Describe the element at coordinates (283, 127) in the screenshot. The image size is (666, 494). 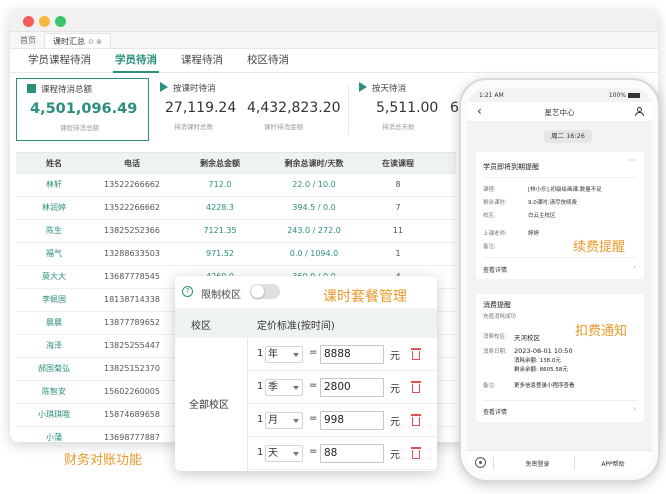
I see `stat-label: 课时待消金额` at that location.